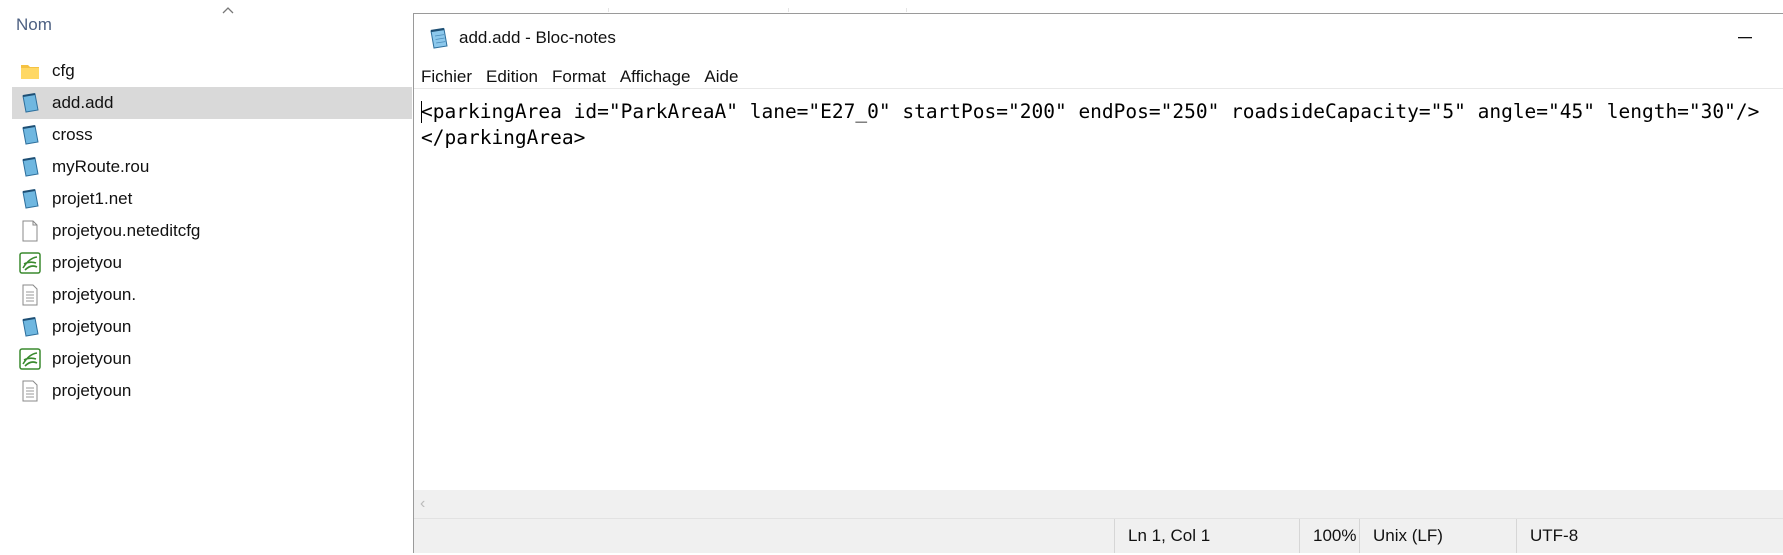 The width and height of the screenshot is (1783, 555). What do you see at coordinates (537, 37) in the screenshot?
I see `window-title: add.add - Bloc-notes` at bounding box center [537, 37].